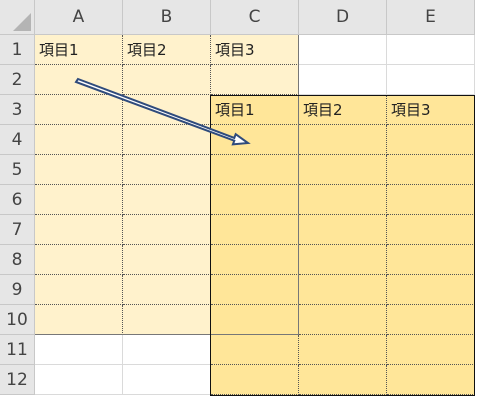 The image size is (480, 401). Describe the element at coordinates (17, 140) in the screenshot. I see `row-header-4: 4` at that location.